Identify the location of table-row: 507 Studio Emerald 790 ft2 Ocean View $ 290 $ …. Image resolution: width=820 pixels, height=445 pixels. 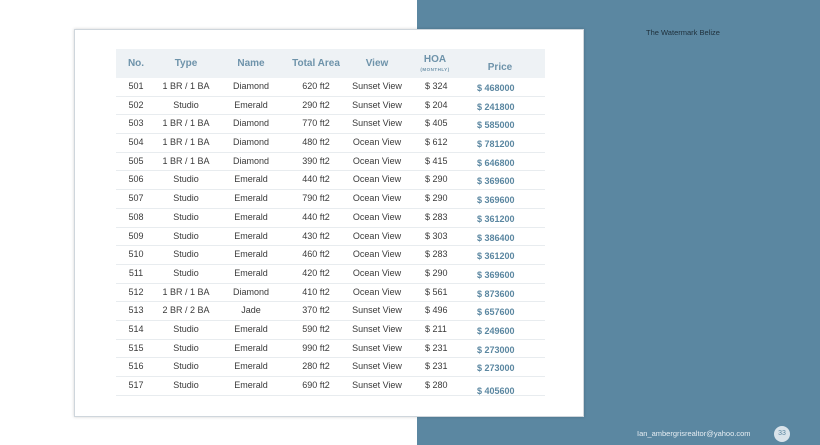
(330, 199).